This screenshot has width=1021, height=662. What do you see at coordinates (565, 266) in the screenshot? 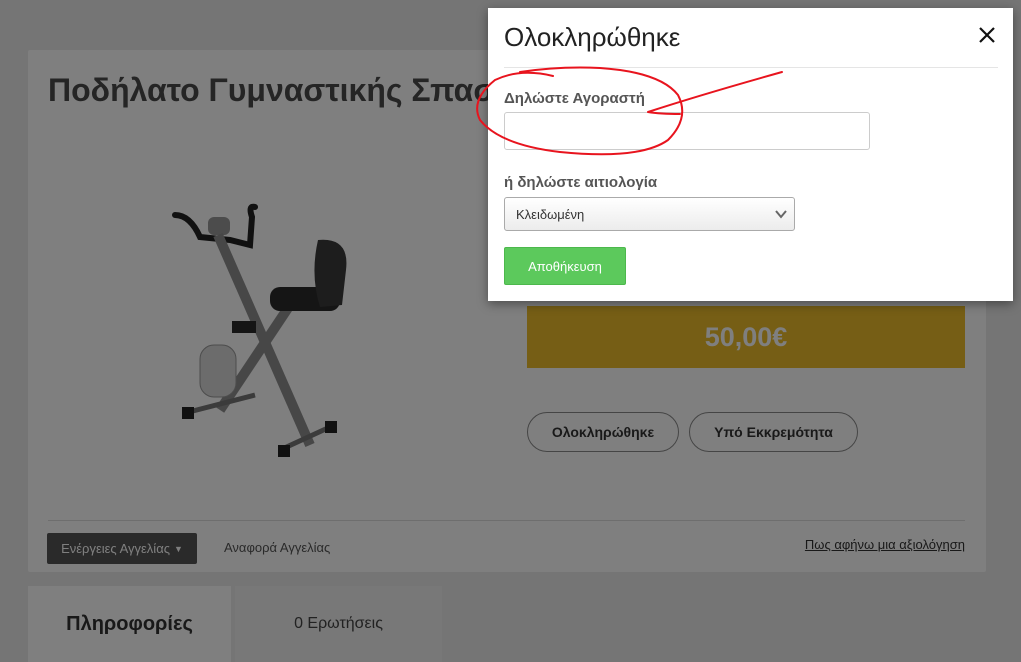
I see `save-button: Αποθήκευση` at bounding box center [565, 266].